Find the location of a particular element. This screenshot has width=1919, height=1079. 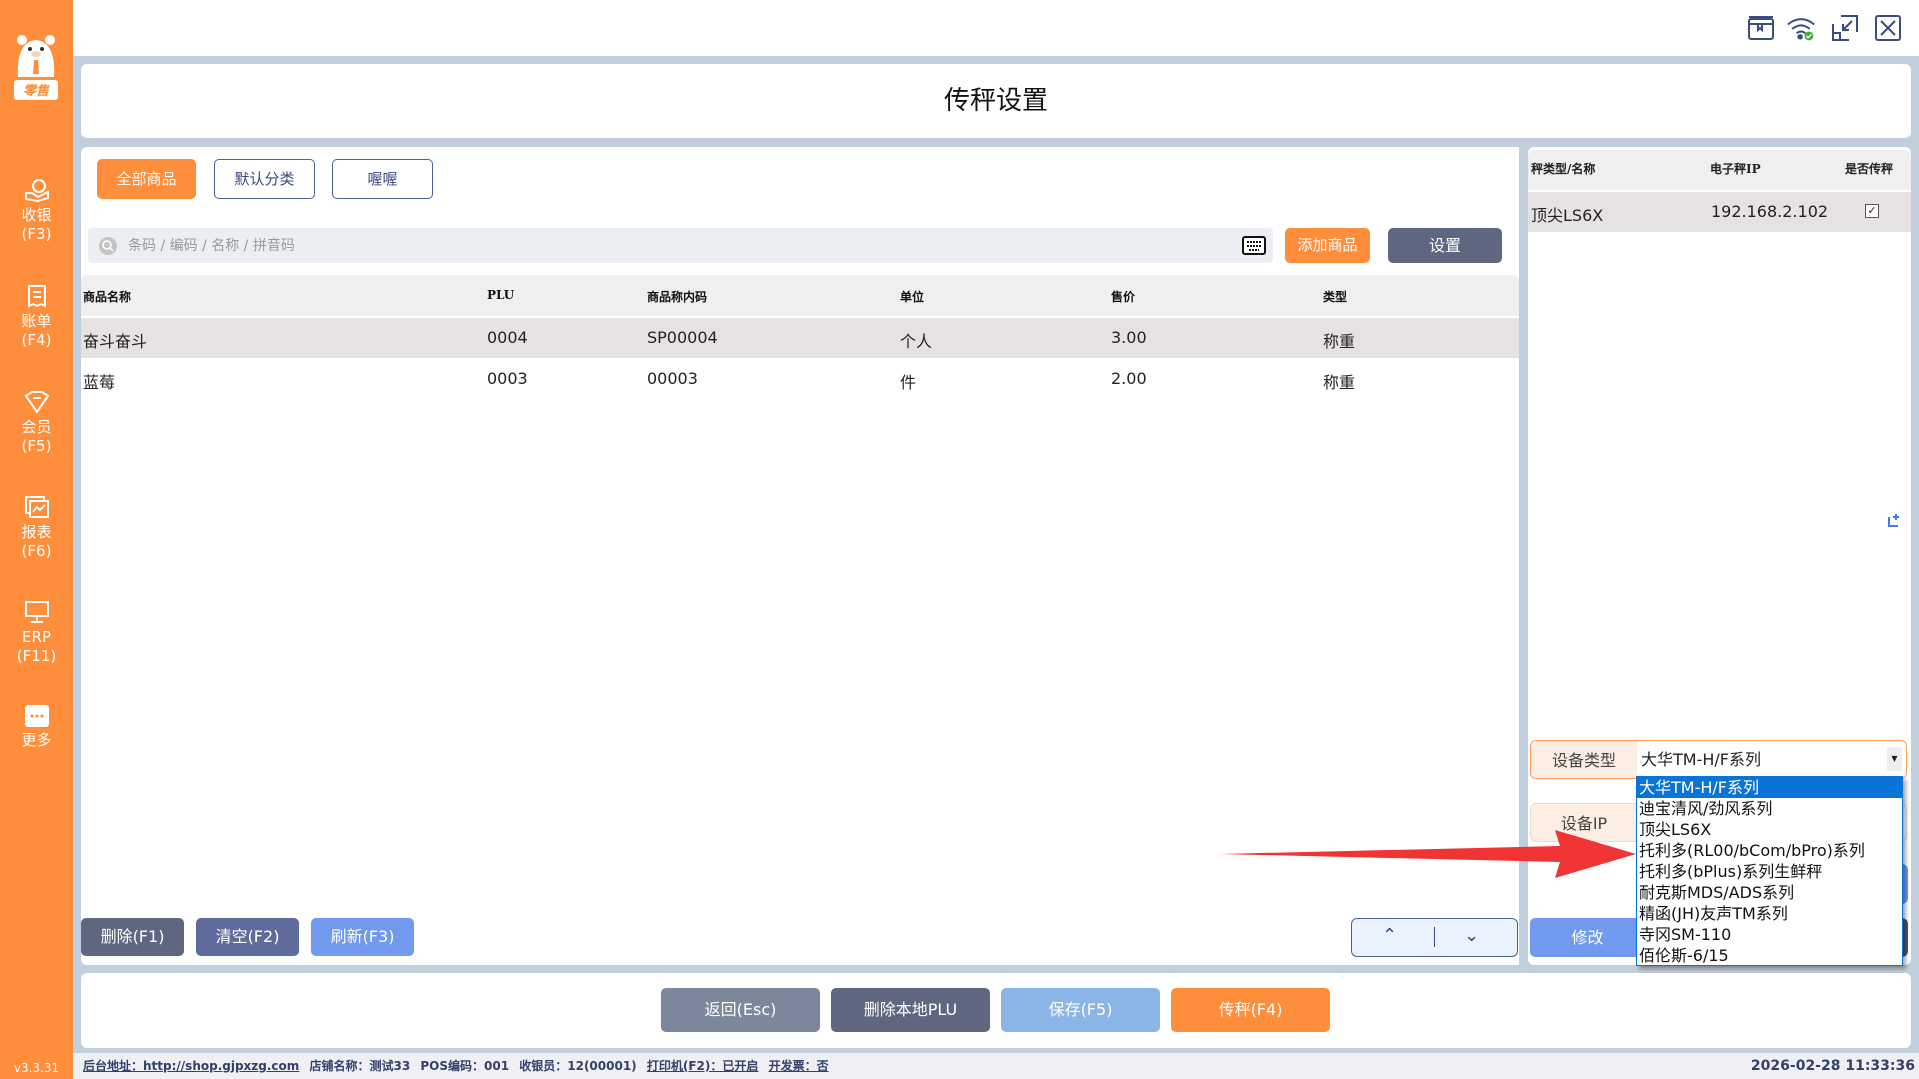

device-type-field: 设备类型 大华TM-H/F系列 ▼ is located at coordinates (1718, 759).